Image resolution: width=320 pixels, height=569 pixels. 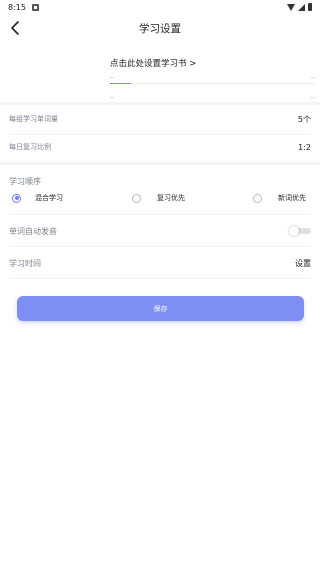 I want to click on review-ratio-row: 每日复习比例 1:2, so click(x=160, y=147).